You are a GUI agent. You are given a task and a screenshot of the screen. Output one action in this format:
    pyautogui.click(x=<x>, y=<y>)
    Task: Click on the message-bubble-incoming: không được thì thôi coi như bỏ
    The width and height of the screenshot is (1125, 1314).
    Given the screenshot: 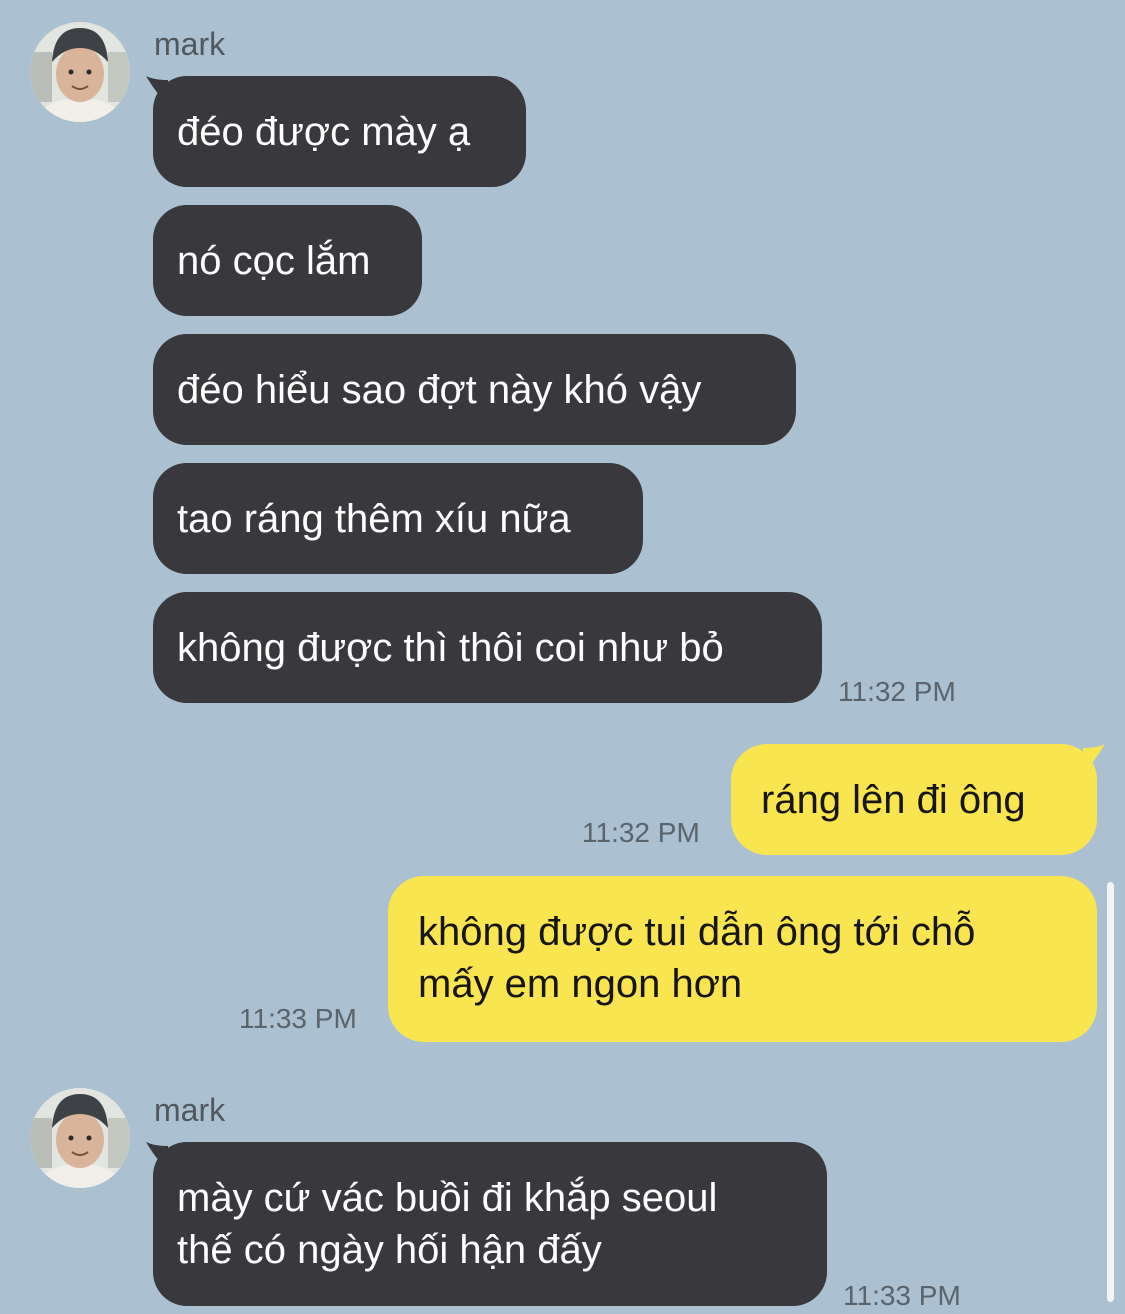 What is the action you would take?
    pyautogui.click(x=487, y=647)
    